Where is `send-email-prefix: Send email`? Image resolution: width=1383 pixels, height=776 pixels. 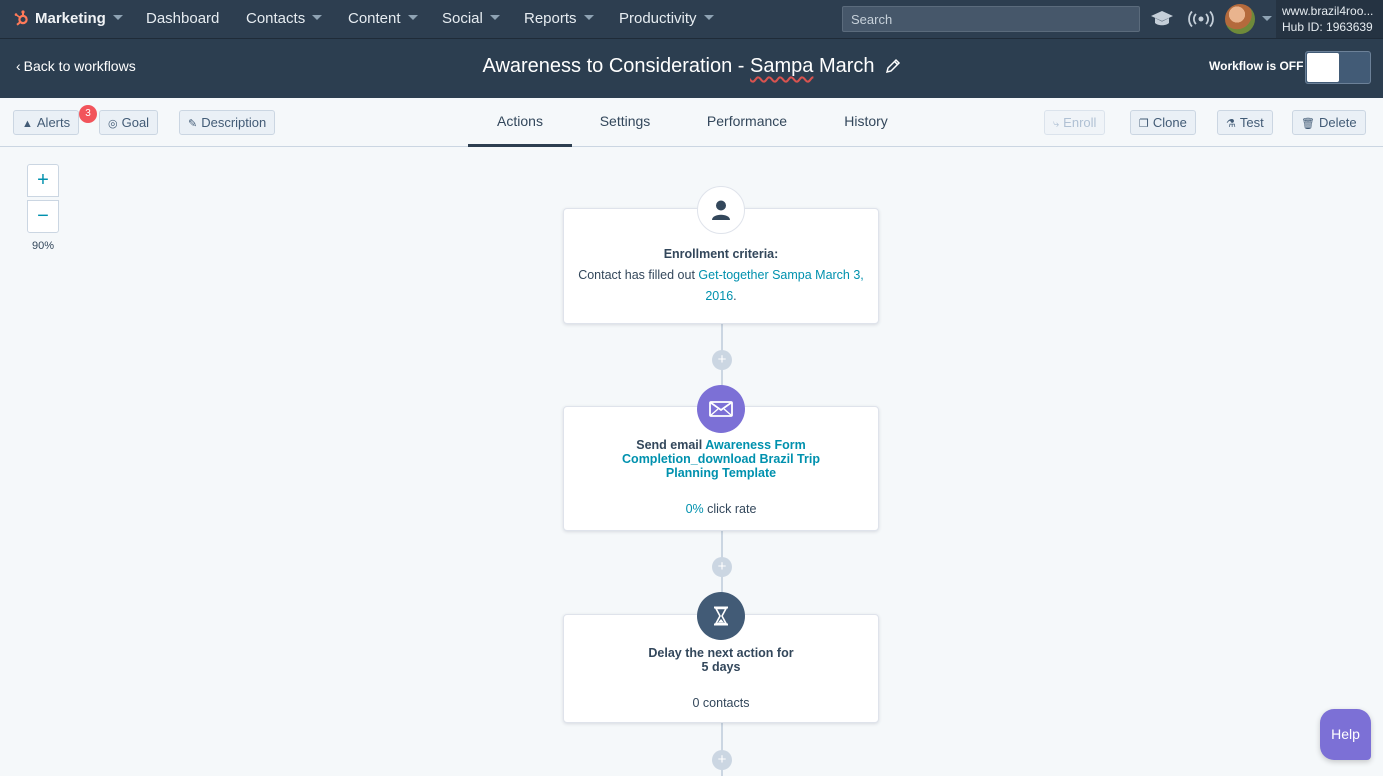 send-email-prefix: Send email is located at coordinates (671, 445).